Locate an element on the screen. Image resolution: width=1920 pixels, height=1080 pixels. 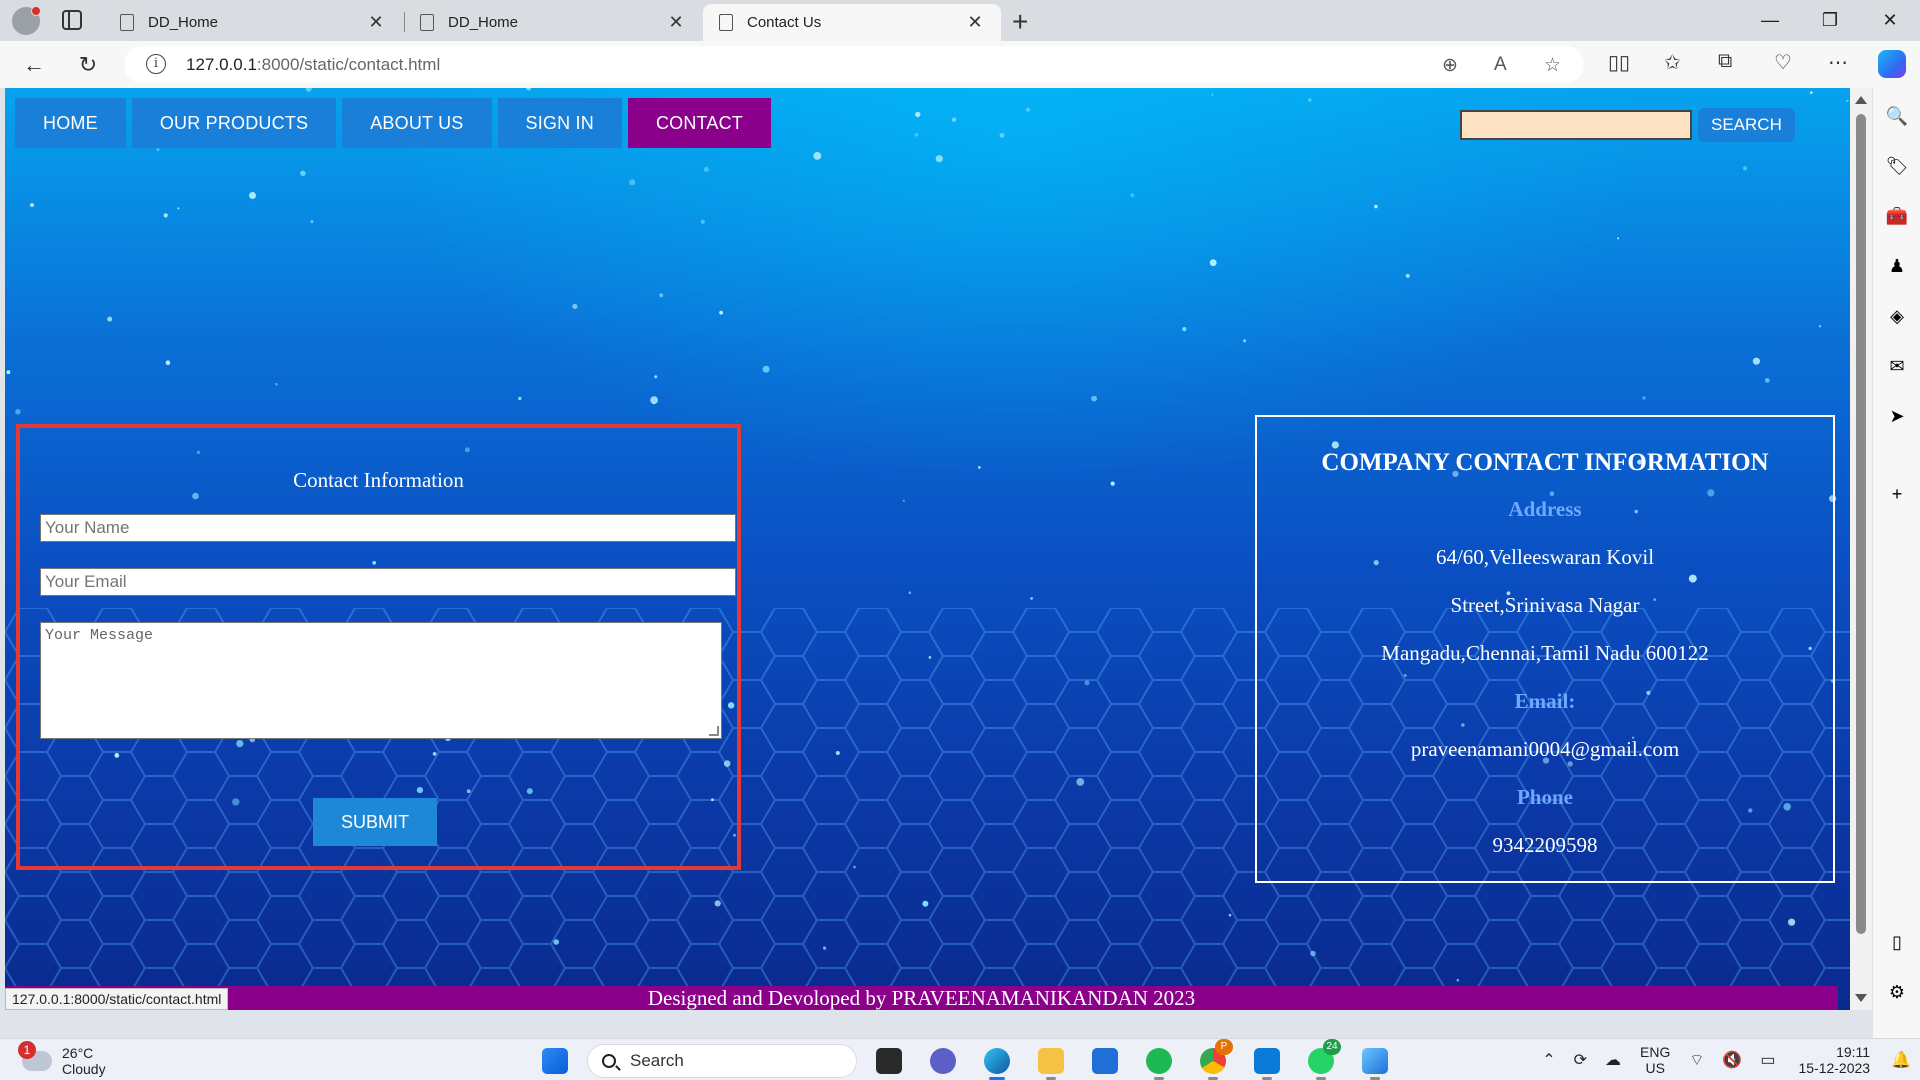
onedrive-offline-icon: ☁ is located at coordinates (1613, 1060).